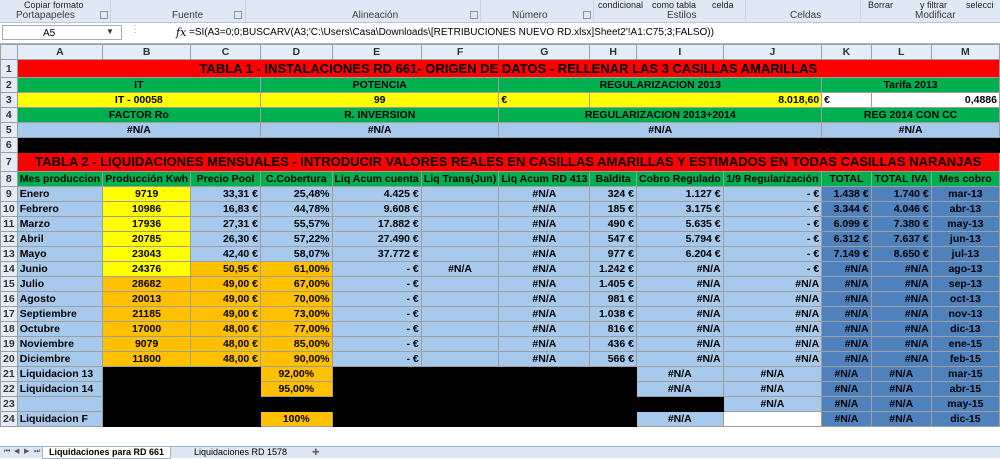  Describe the element at coordinates (376, 52) in the screenshot. I see `column-header: E` at that location.